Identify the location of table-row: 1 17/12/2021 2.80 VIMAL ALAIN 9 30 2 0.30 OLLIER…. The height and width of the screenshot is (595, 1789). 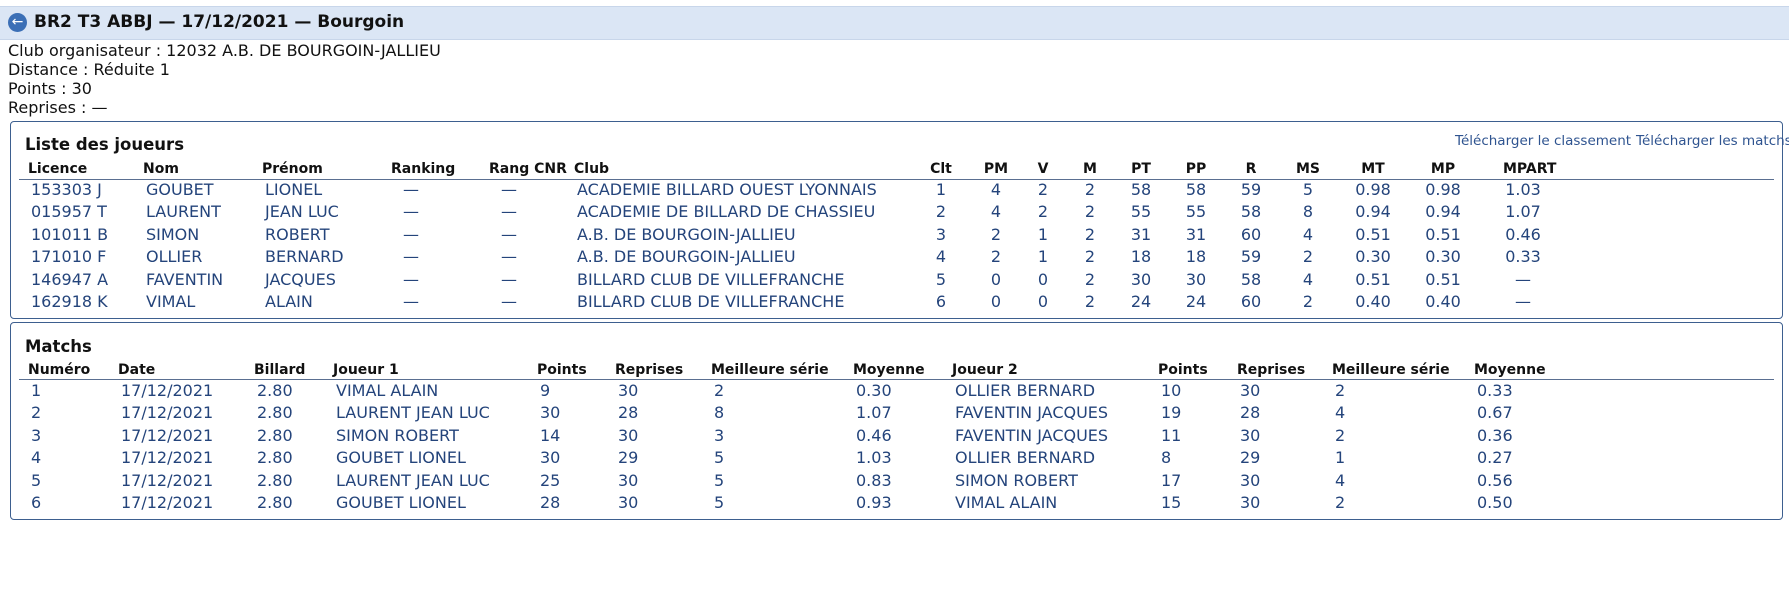
(896, 393).